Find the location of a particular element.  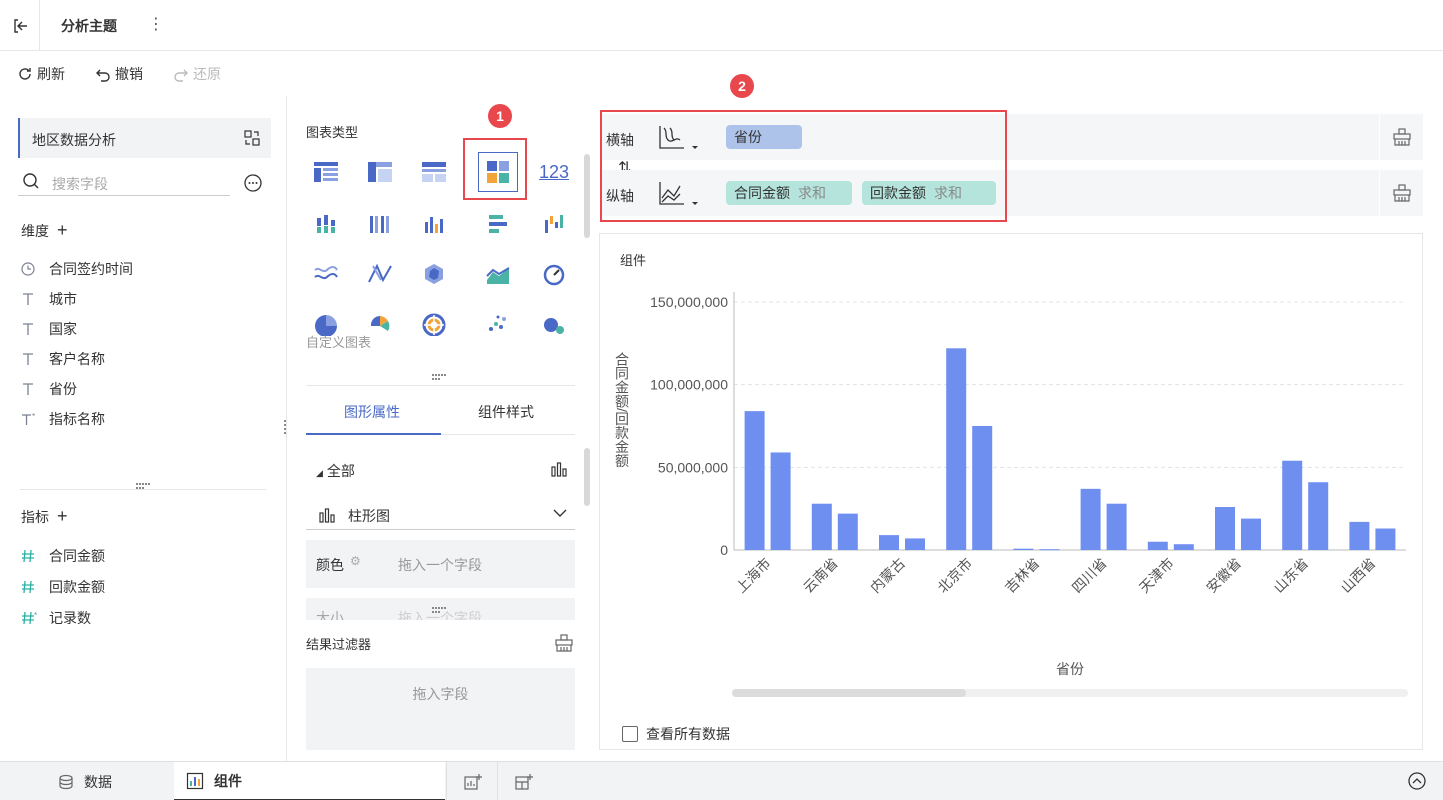

x-tick-label: 四川省 is located at coordinates (1089, 575).